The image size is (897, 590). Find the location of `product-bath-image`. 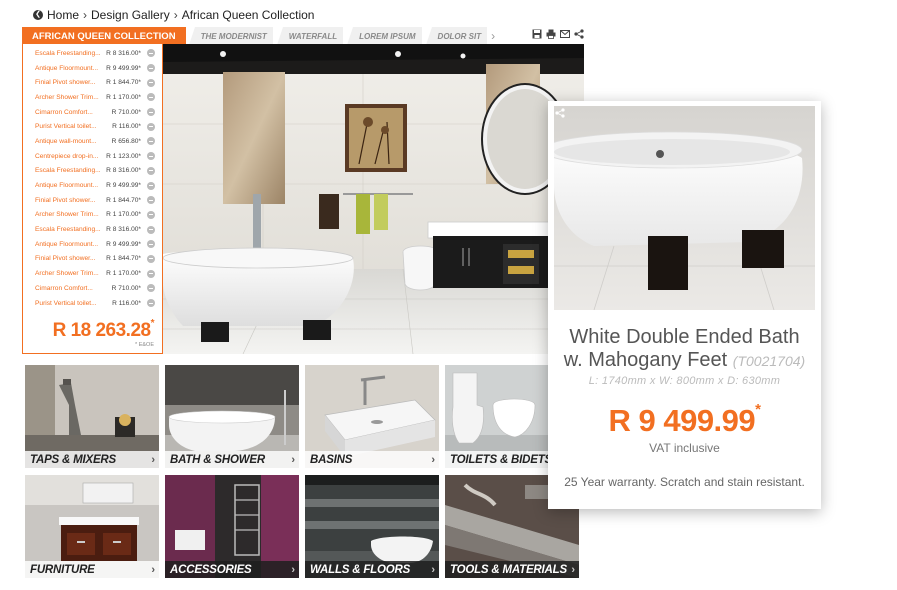

product-bath-image is located at coordinates (684, 208).